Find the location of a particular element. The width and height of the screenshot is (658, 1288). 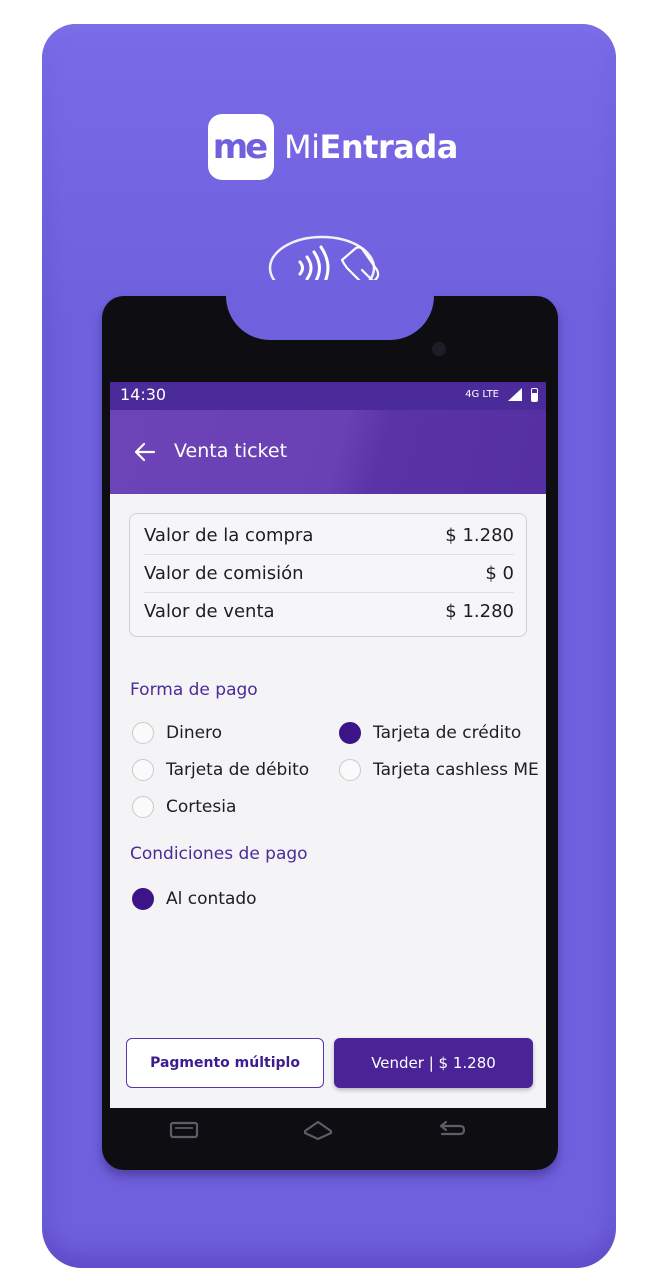

radio-label: Dinero is located at coordinates (194, 733).